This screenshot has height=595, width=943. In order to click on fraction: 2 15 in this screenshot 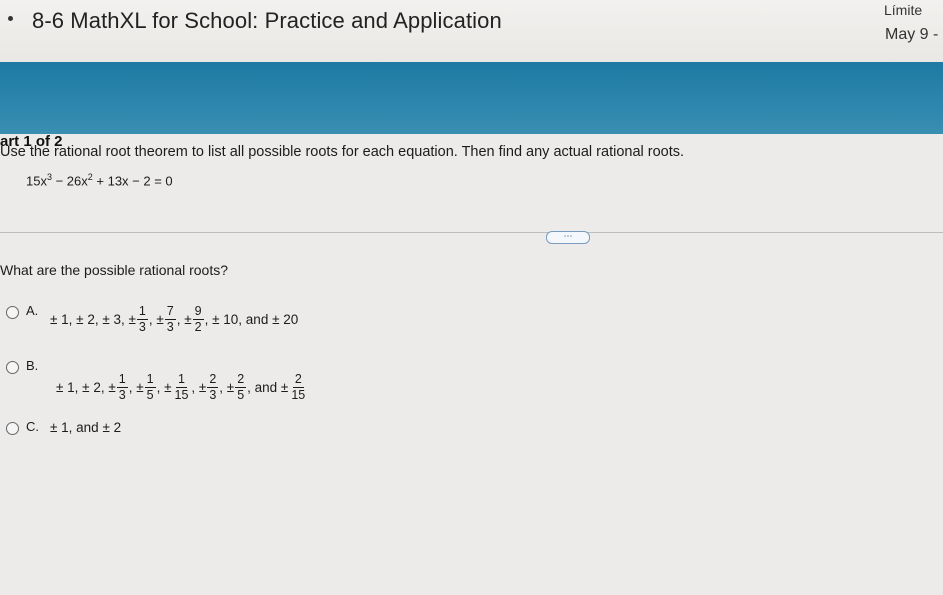, I will do `click(298, 387)`.